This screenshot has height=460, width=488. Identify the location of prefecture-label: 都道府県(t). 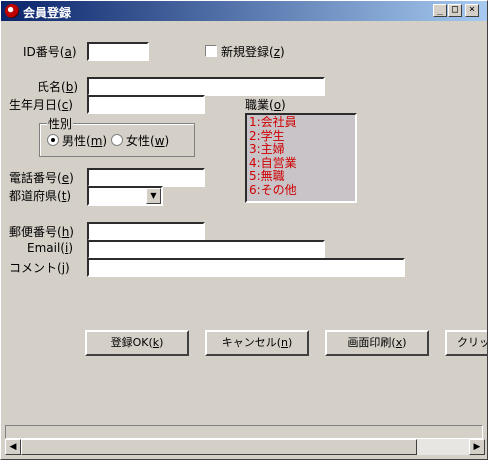
(40, 196).